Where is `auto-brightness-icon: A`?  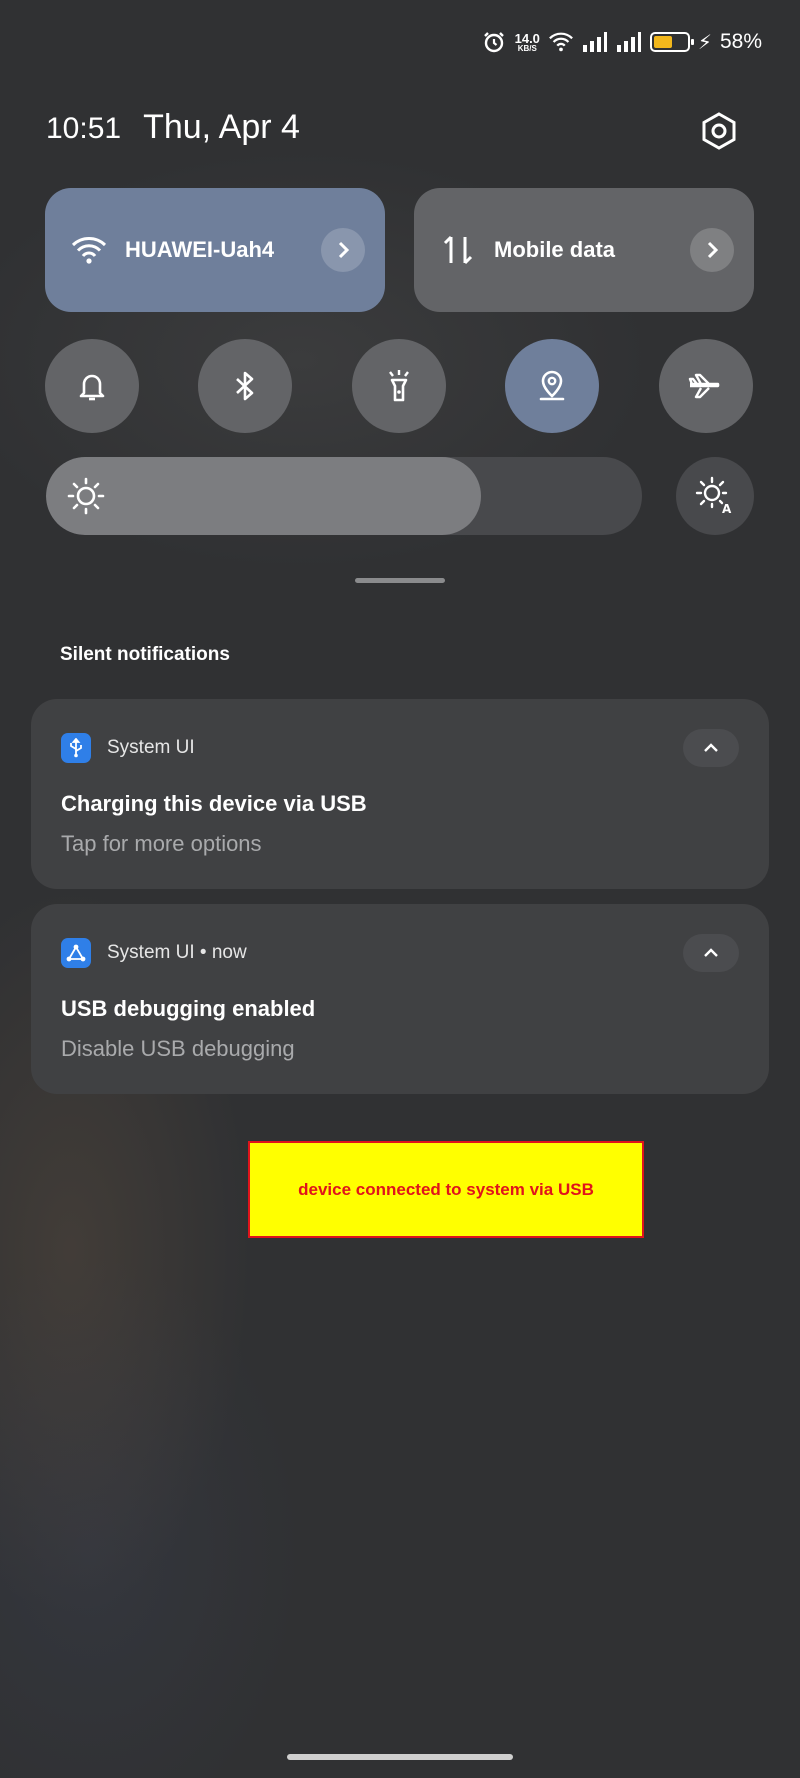 auto-brightness-icon: A is located at coordinates (713, 496).